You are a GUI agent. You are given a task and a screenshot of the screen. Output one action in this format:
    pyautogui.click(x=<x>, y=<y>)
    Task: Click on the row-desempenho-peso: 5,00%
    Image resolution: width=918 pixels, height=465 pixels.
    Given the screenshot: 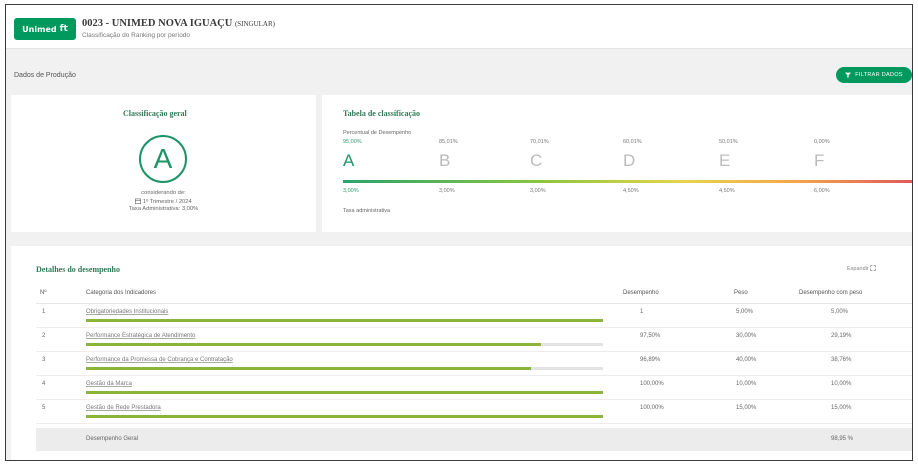 What is the action you would take?
    pyautogui.click(x=840, y=312)
    